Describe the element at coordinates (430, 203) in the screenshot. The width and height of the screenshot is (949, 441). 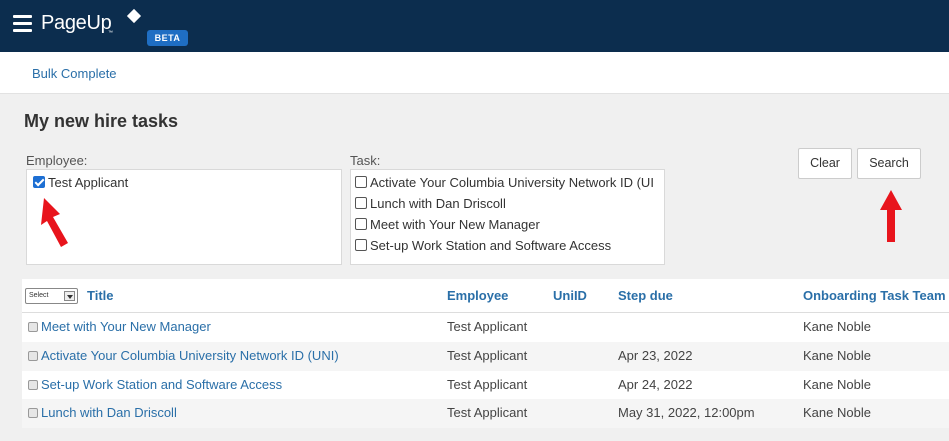
I see `task-option: Lunch with Dan Driscoll` at that location.